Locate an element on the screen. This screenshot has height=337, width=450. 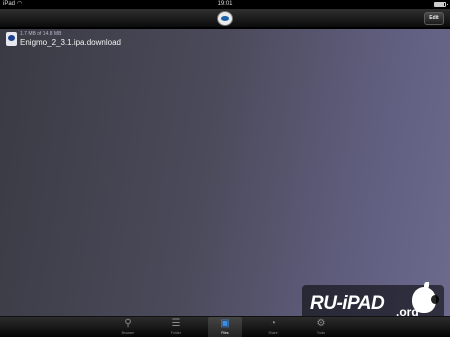
clock: 19:01 is located at coordinates (225, 4).